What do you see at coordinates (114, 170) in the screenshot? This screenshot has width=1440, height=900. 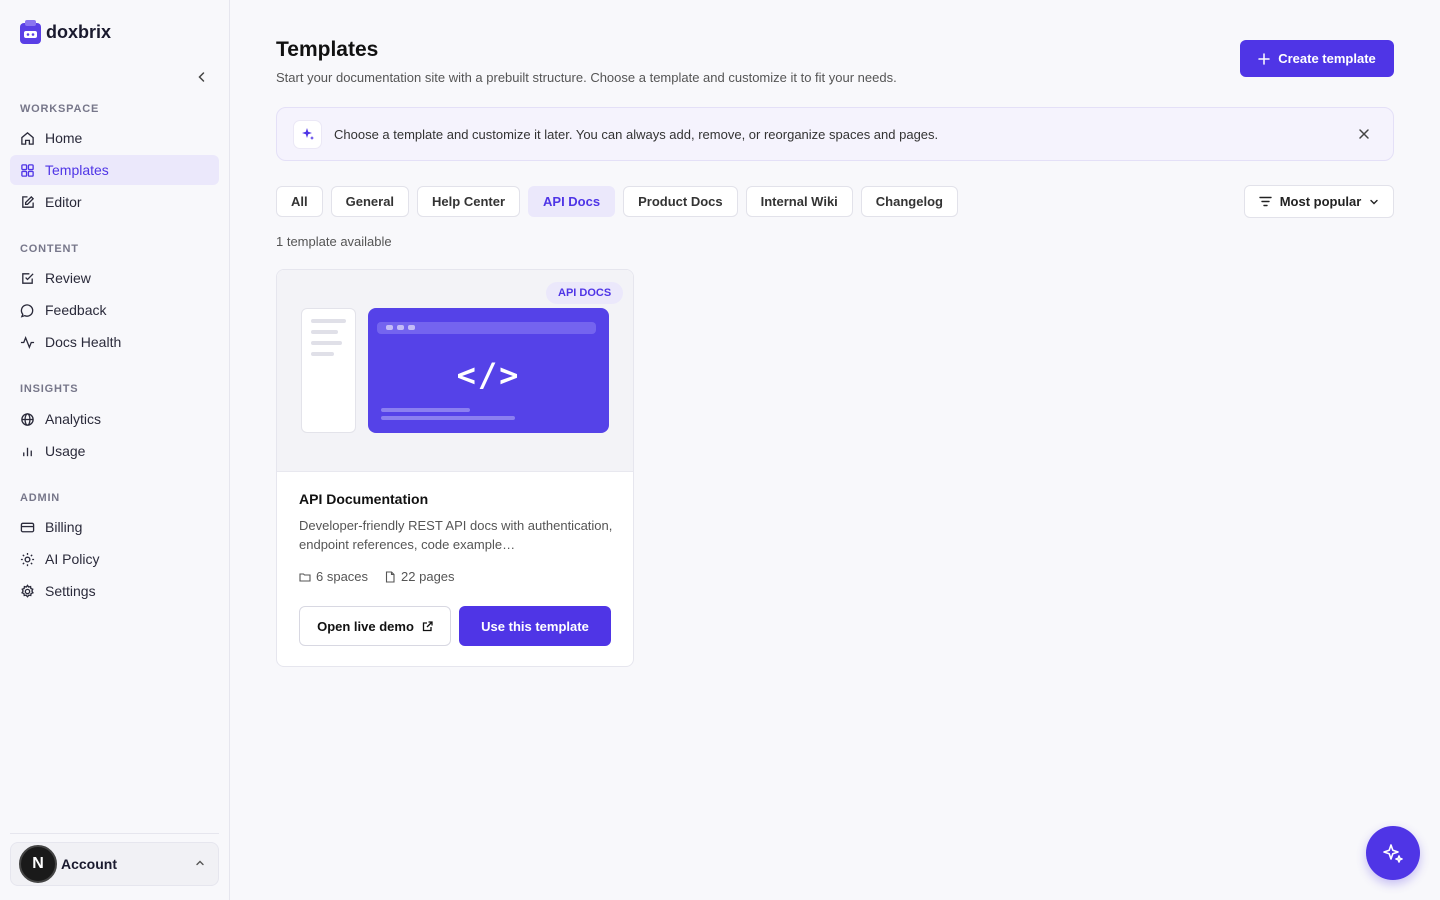 I see `sidebar-item-templates: Templates` at bounding box center [114, 170].